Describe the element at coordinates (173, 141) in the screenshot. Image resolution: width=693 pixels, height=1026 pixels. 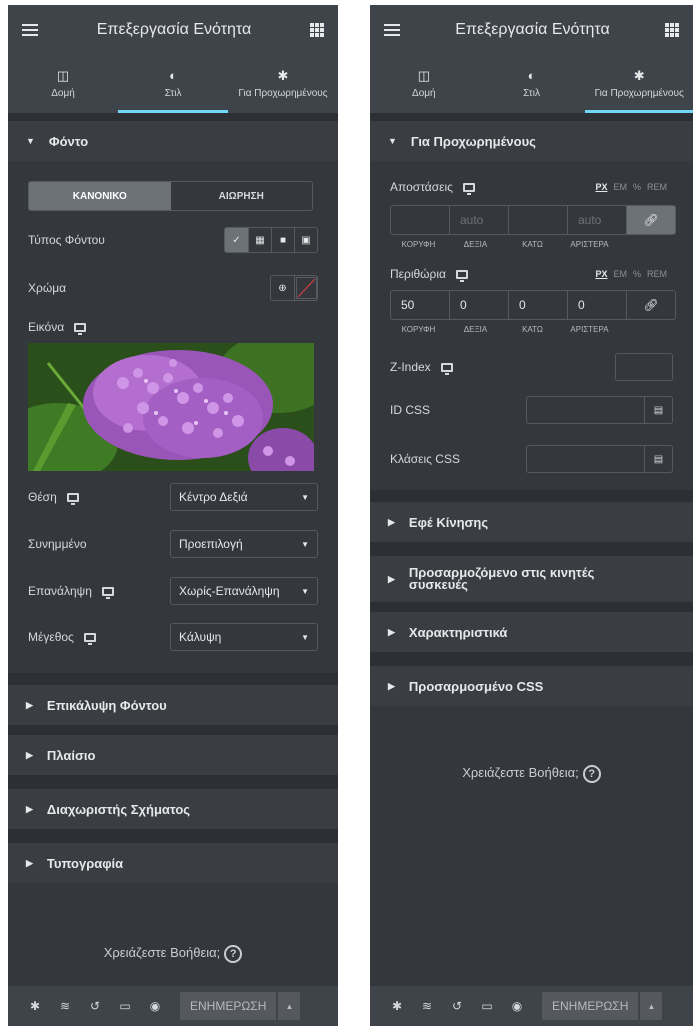
I see `section-background: ▼ Φόντο` at that location.